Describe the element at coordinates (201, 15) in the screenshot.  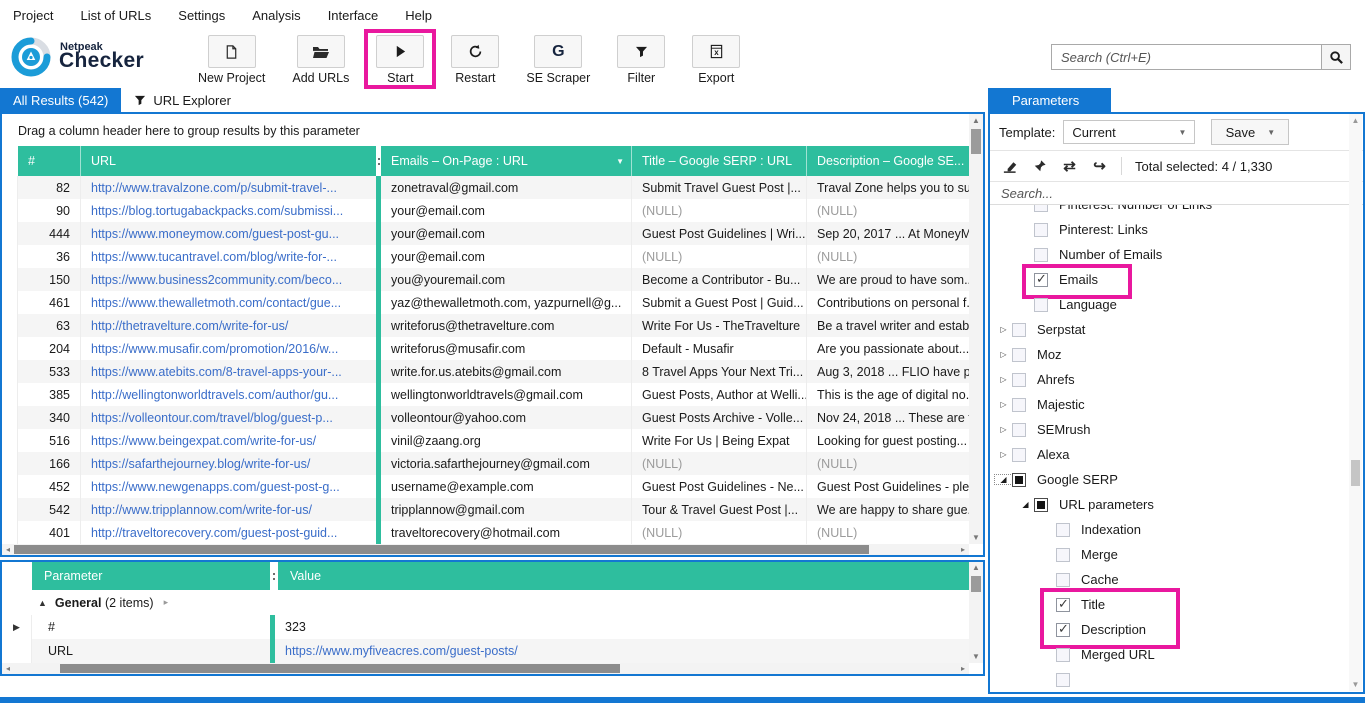
I see `menu-item: Settings` at that location.